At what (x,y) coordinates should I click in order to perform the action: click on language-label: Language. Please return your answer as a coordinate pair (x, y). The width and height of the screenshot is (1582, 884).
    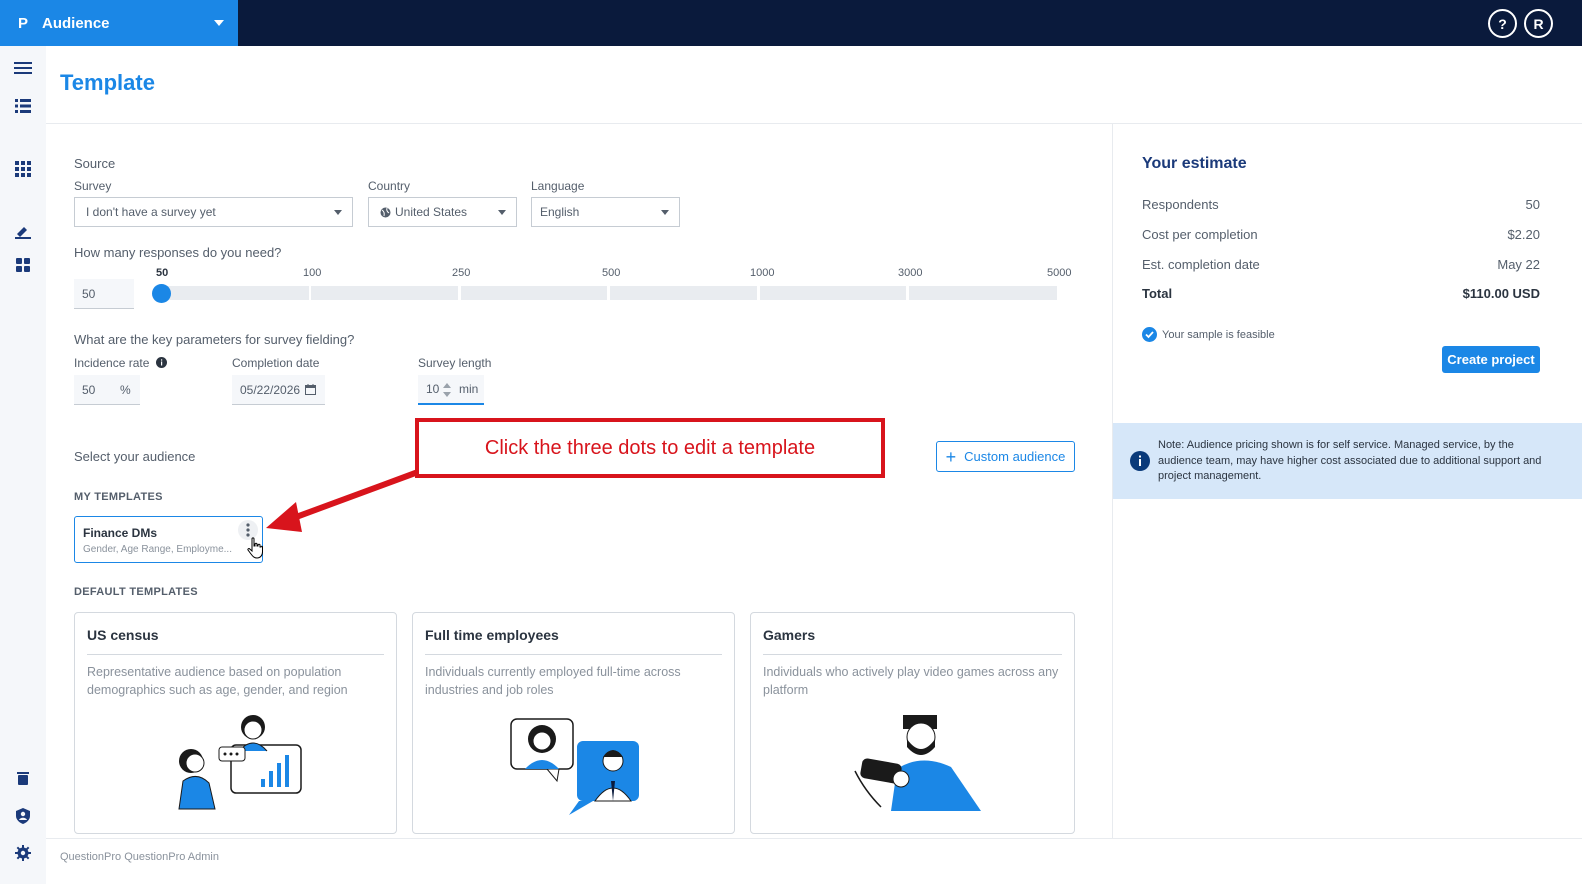
    Looking at the image, I should click on (558, 186).